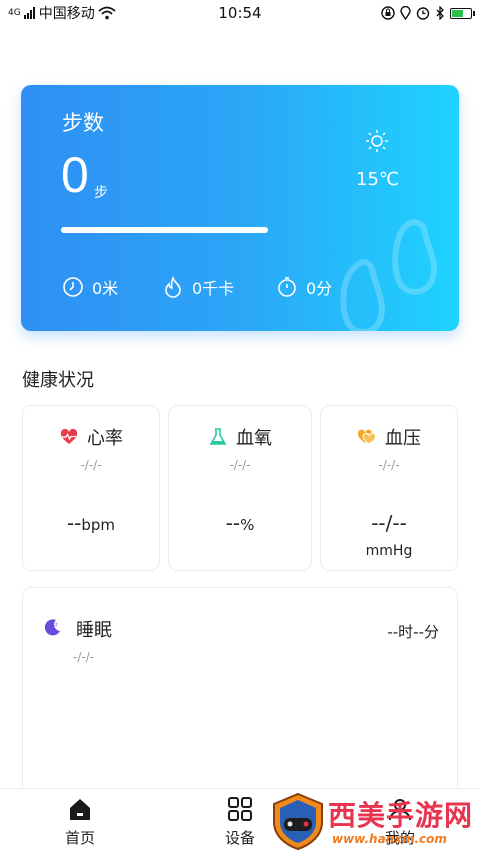  Describe the element at coordinates (240, 821) in the screenshot. I see `nav-devices: 设备` at that location.